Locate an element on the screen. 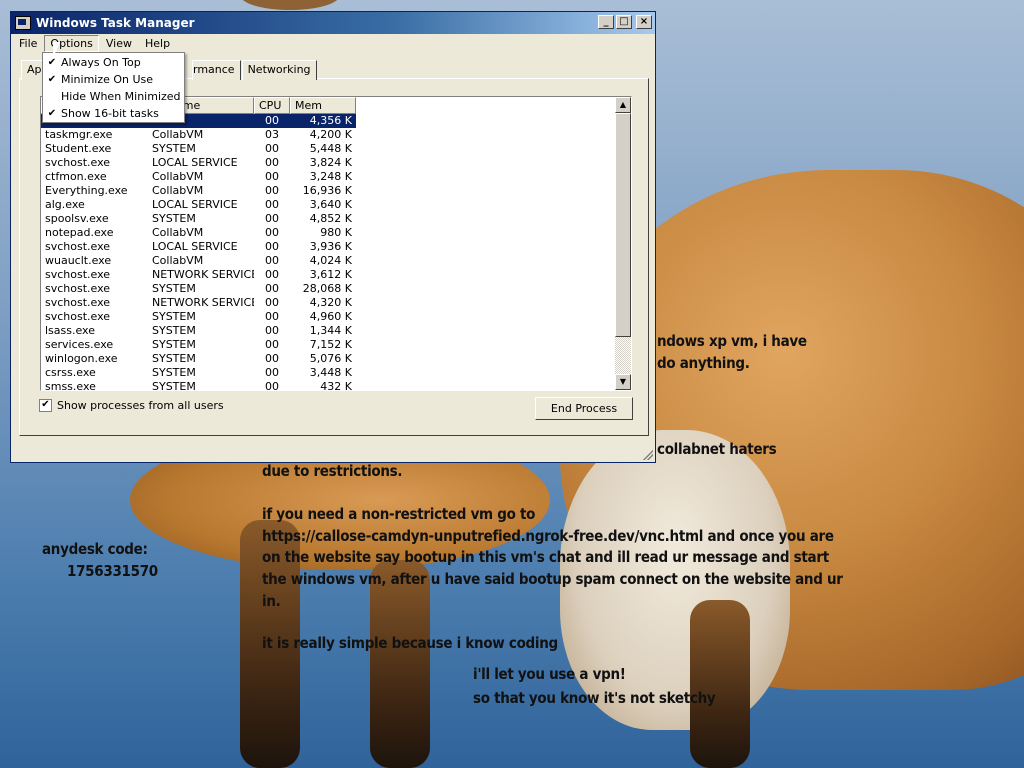 This screenshot has height=768, width=1024. table-row: Student.exe SYSTEM 00 5,448 K is located at coordinates (198, 149).